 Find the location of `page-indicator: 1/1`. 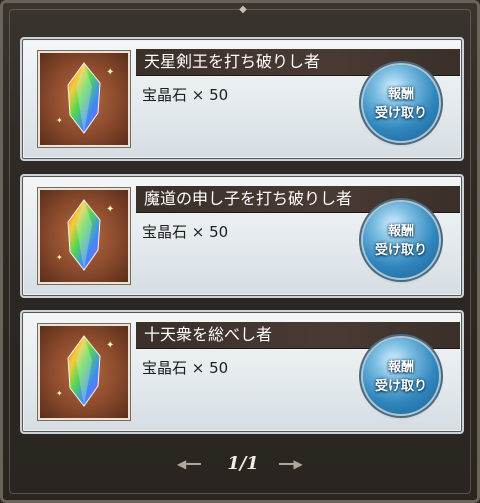

page-indicator: 1/1 is located at coordinates (243, 463).